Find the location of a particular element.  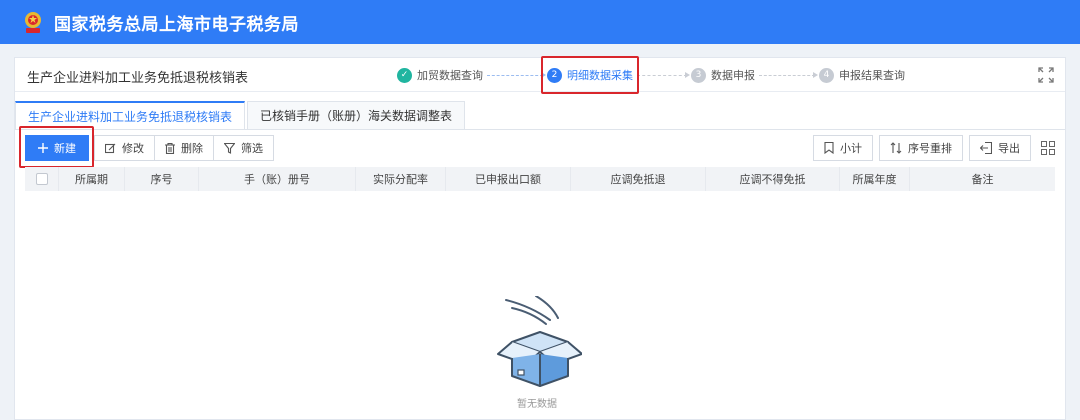

fullscreen-icon is located at coordinates (1046, 75).